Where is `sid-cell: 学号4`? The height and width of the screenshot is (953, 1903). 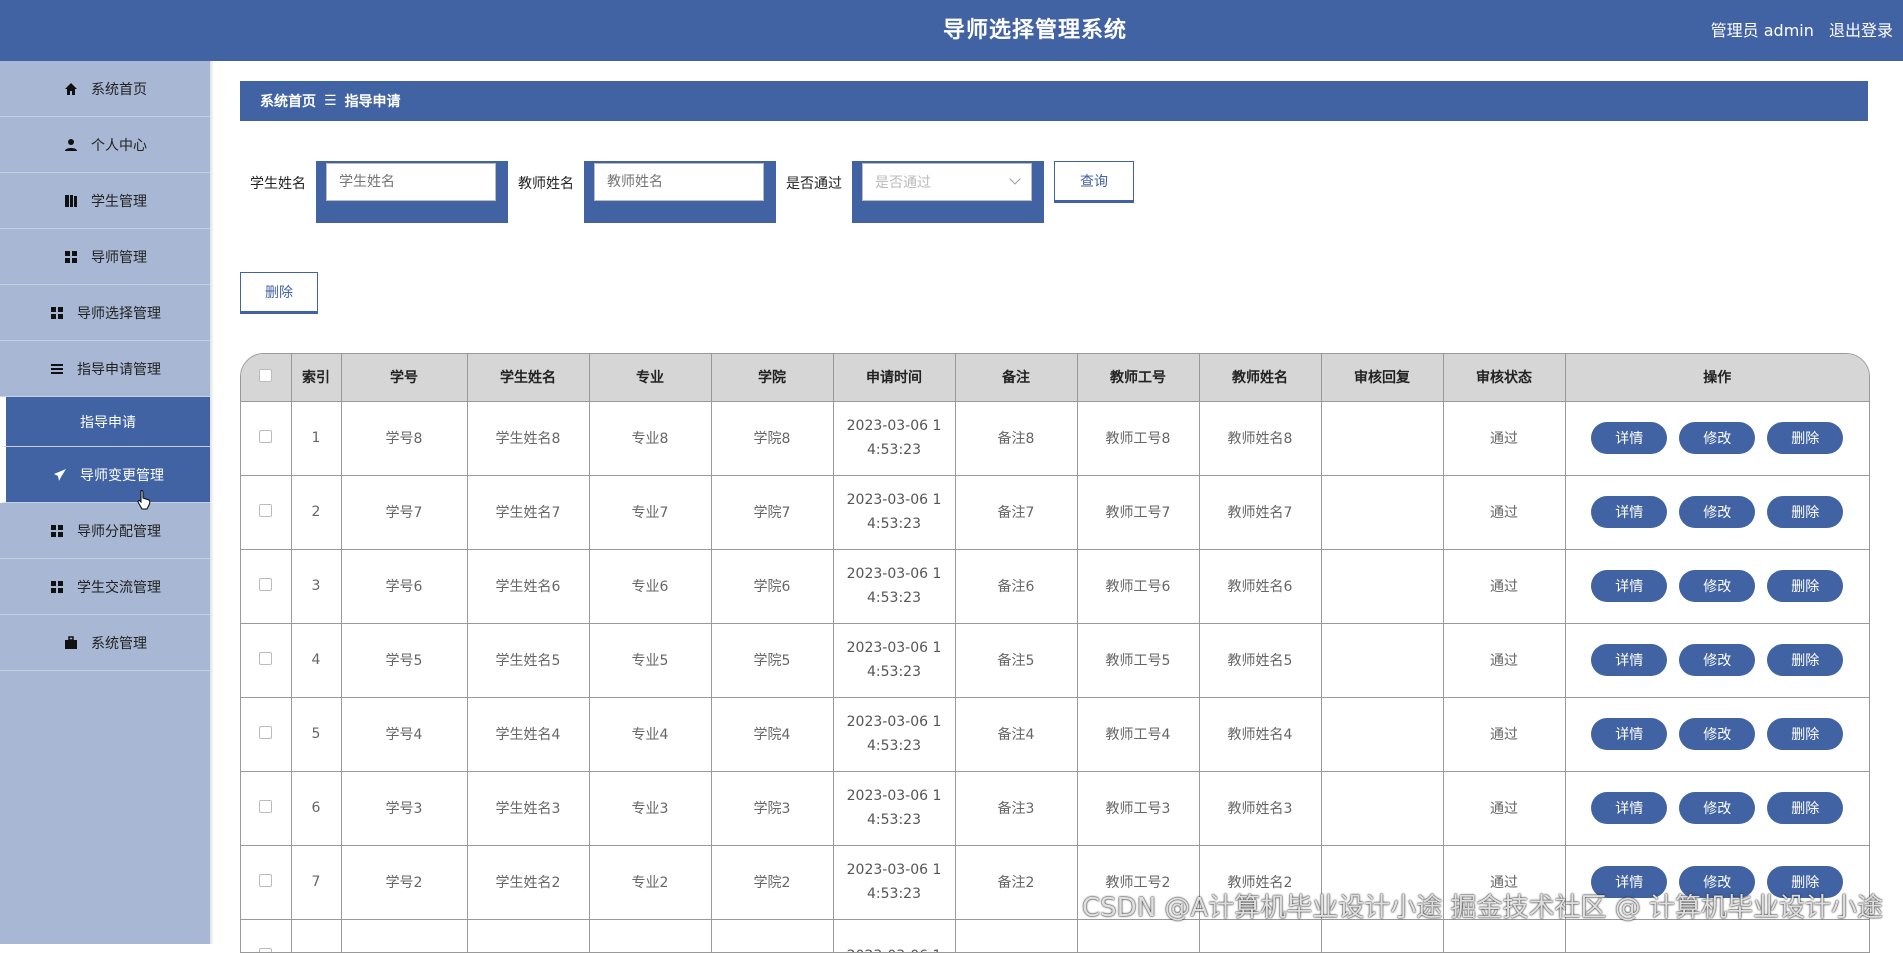
sid-cell: 学号4 is located at coordinates (404, 734).